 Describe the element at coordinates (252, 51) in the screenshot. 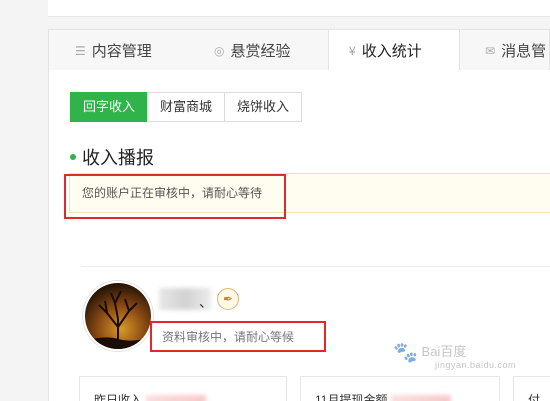

I see `tab-bounty-experience: ◎ 悬赏经验` at that location.